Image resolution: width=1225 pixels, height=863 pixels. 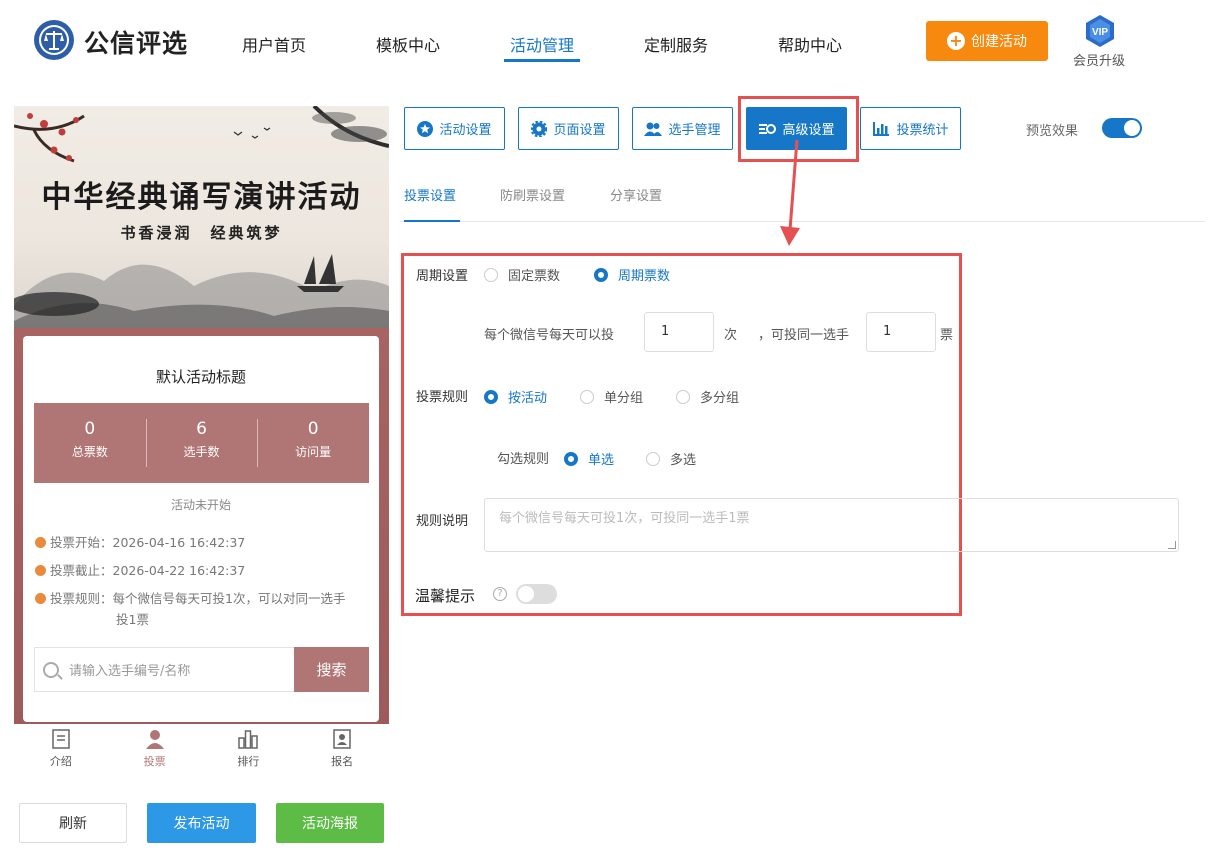 I want to click on search-placeholder: 请输入选手编号/名称, so click(x=130, y=671).